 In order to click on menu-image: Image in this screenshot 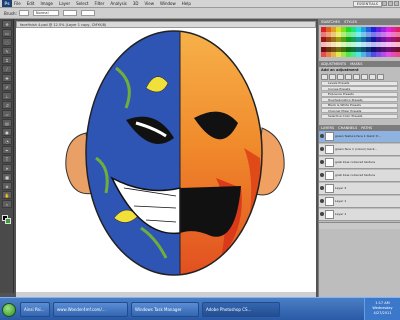, I will do `click(46, 3)`.